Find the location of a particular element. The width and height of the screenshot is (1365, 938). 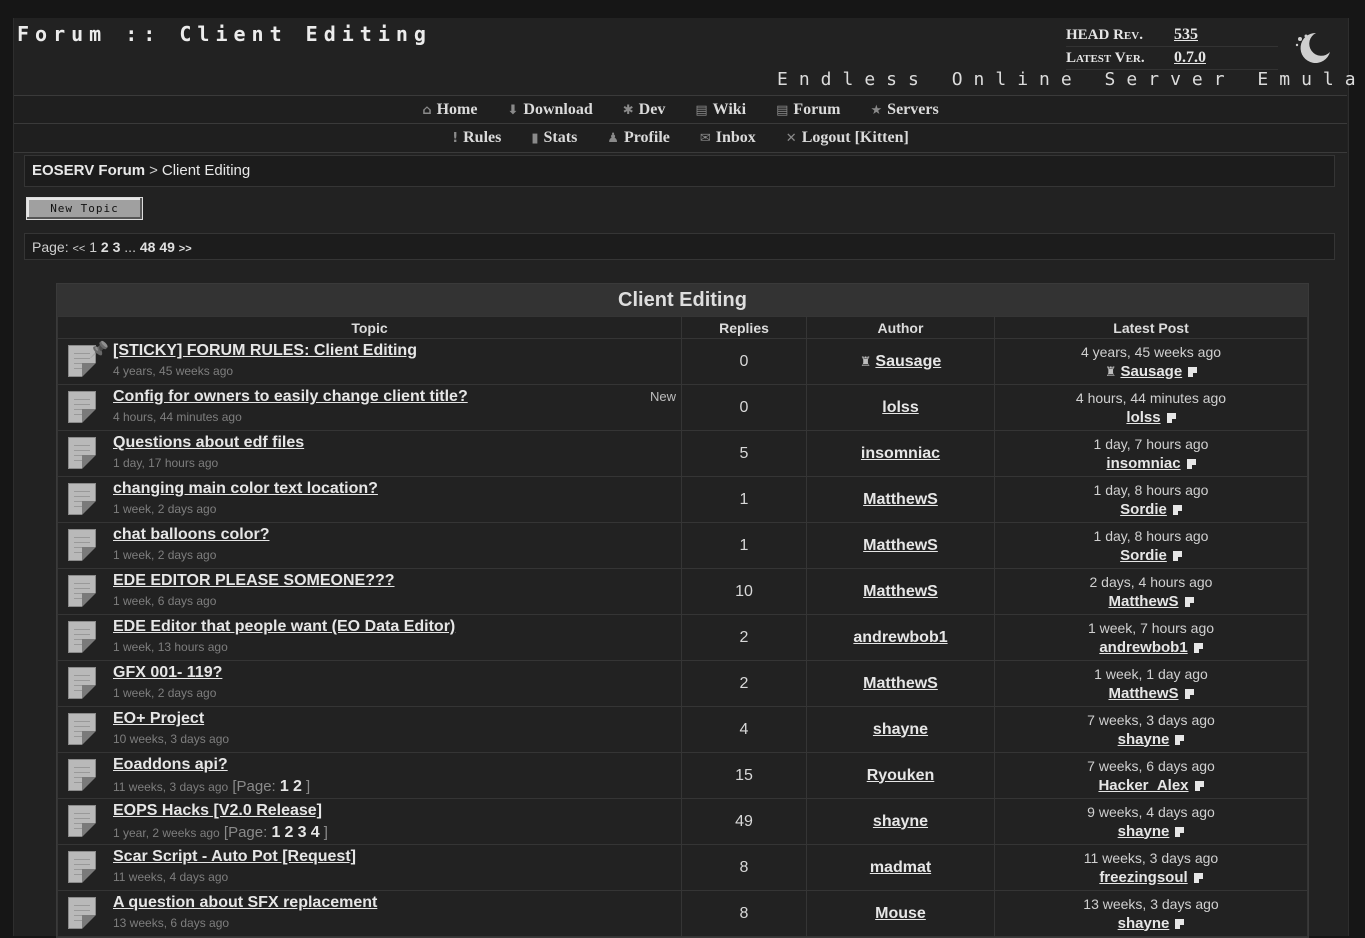

reply-count: 1 is located at coordinates (744, 499).